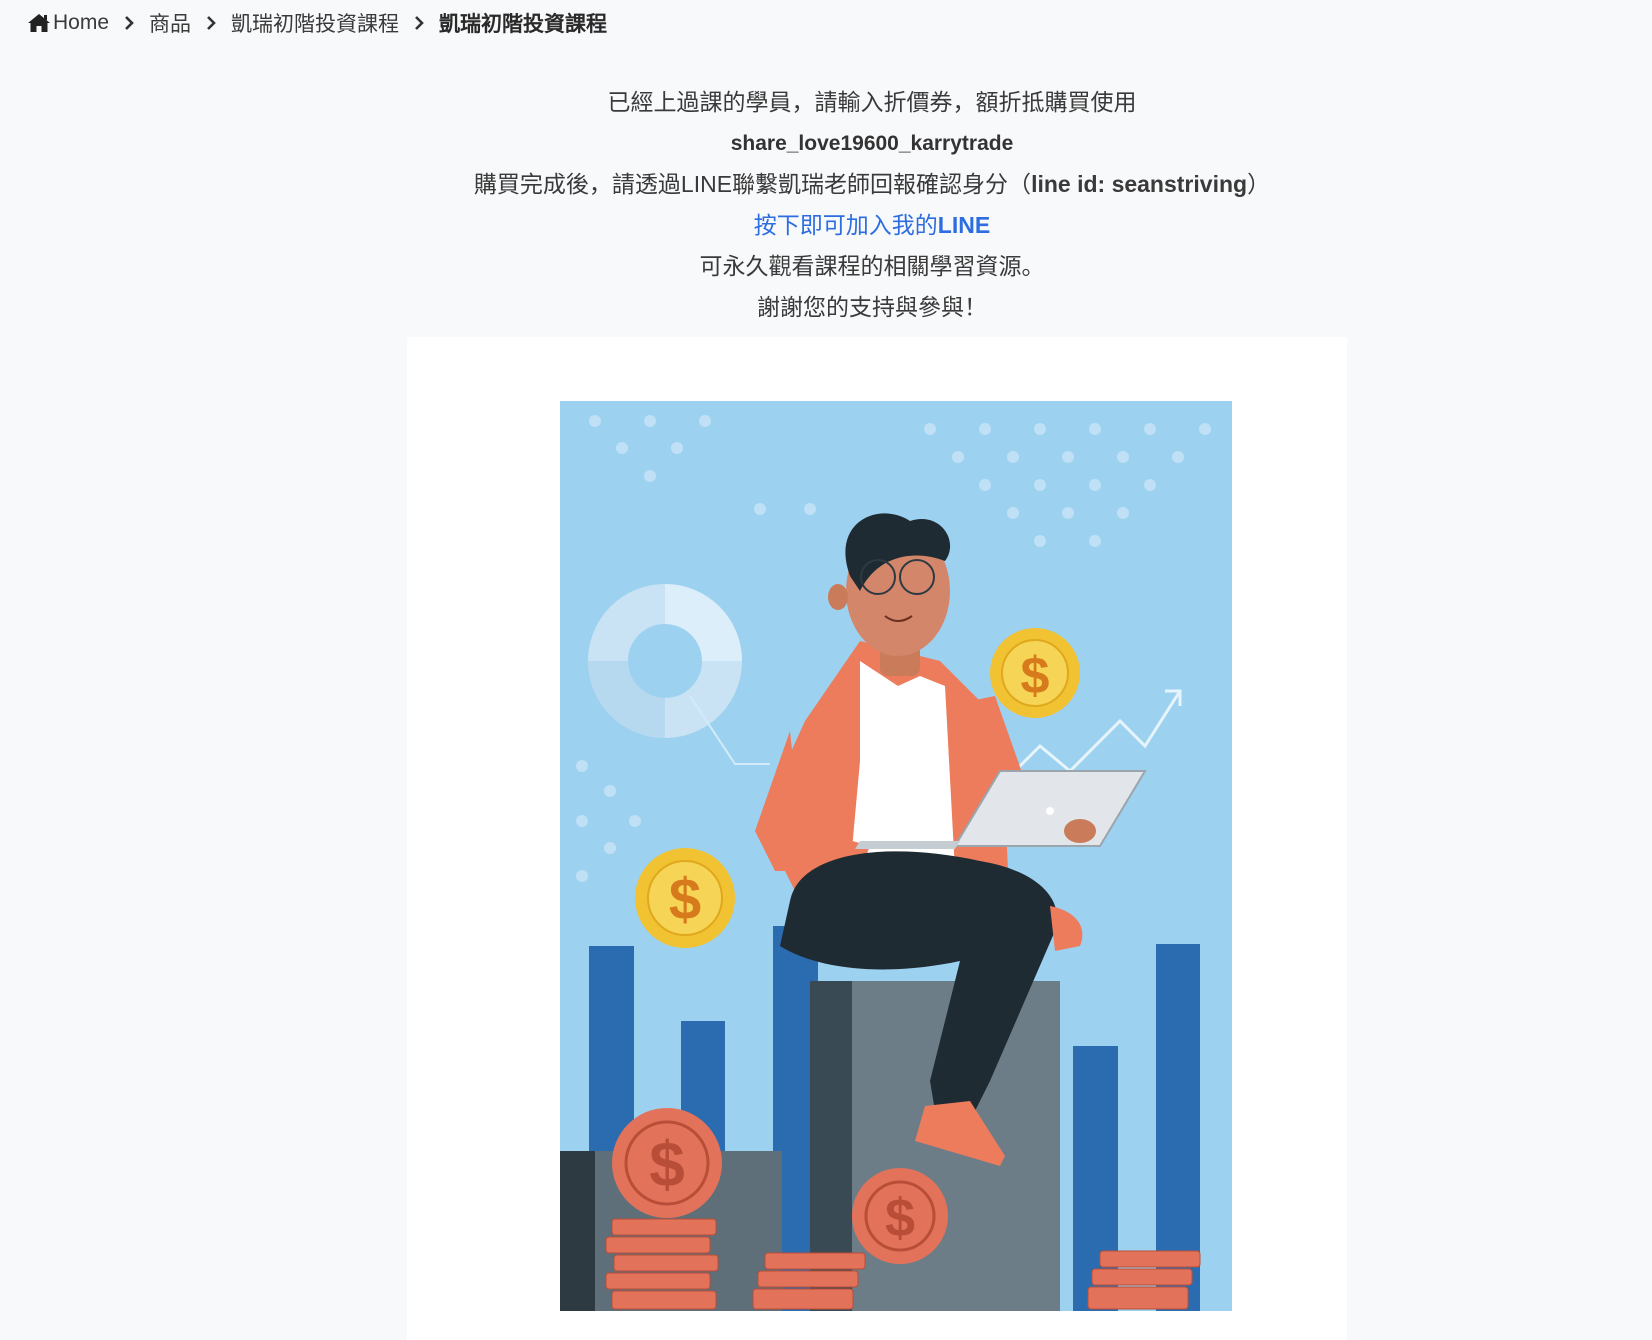  Describe the element at coordinates (39, 23) in the screenshot. I see `home-icon` at that location.